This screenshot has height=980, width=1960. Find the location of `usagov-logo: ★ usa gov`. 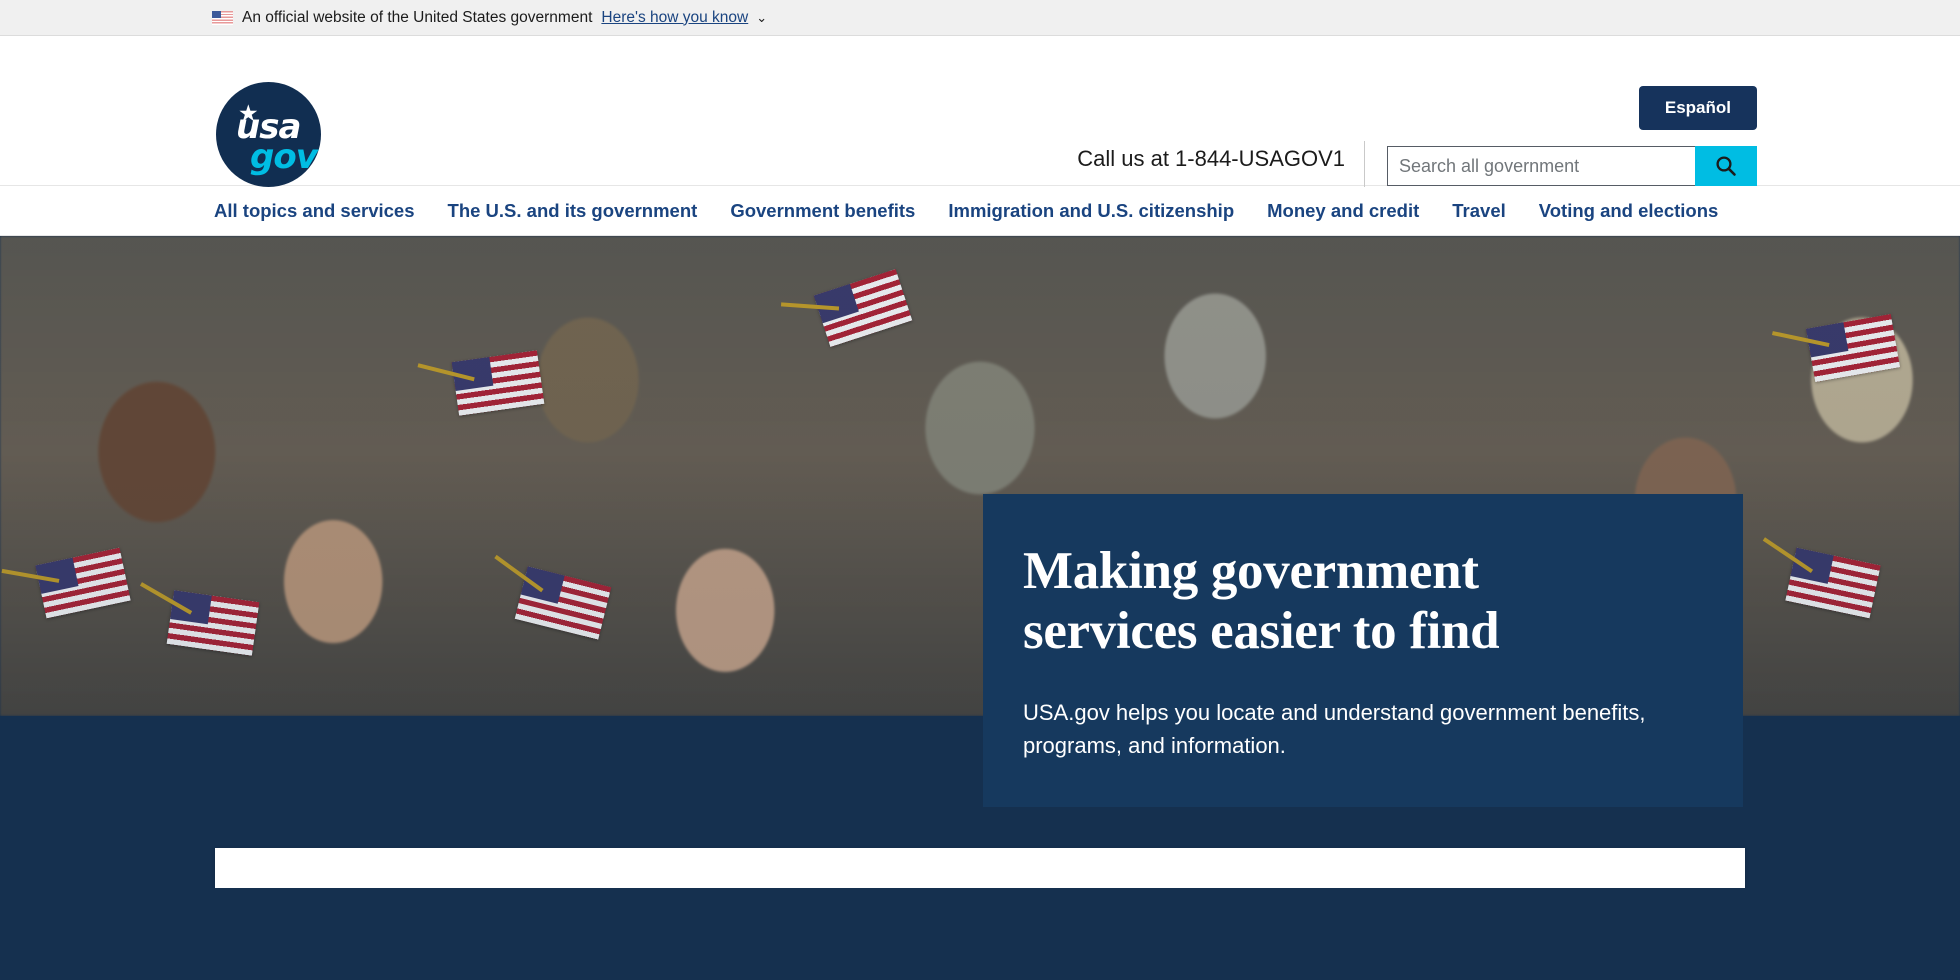

usagov-logo: ★ usa gov is located at coordinates (268, 134).